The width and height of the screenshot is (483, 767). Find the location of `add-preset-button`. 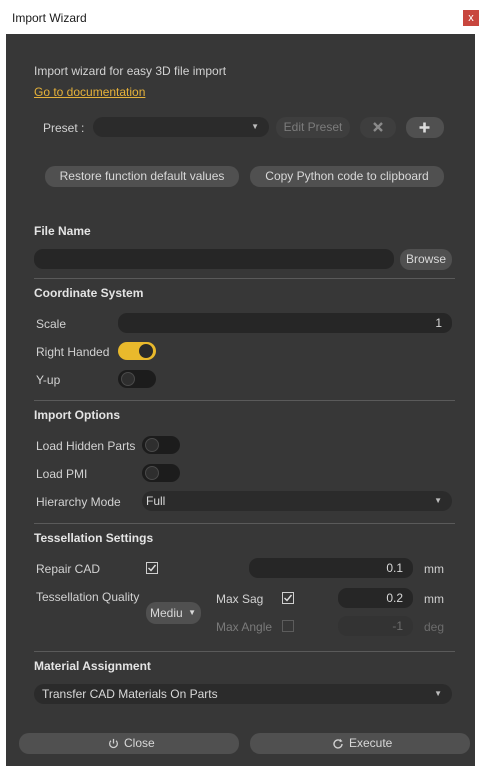

add-preset-button is located at coordinates (425, 127).